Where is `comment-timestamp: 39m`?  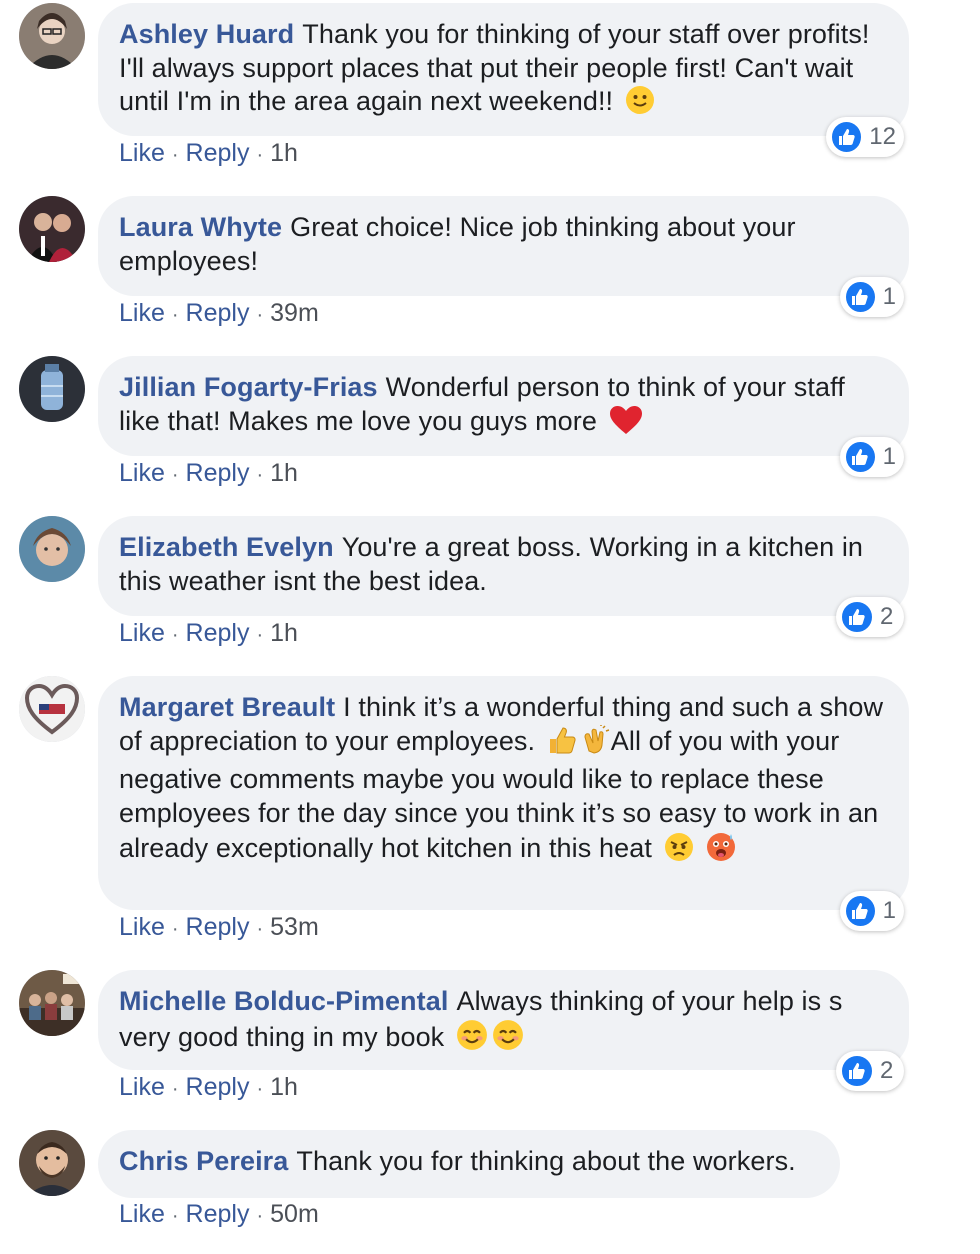 comment-timestamp: 39m is located at coordinates (294, 313).